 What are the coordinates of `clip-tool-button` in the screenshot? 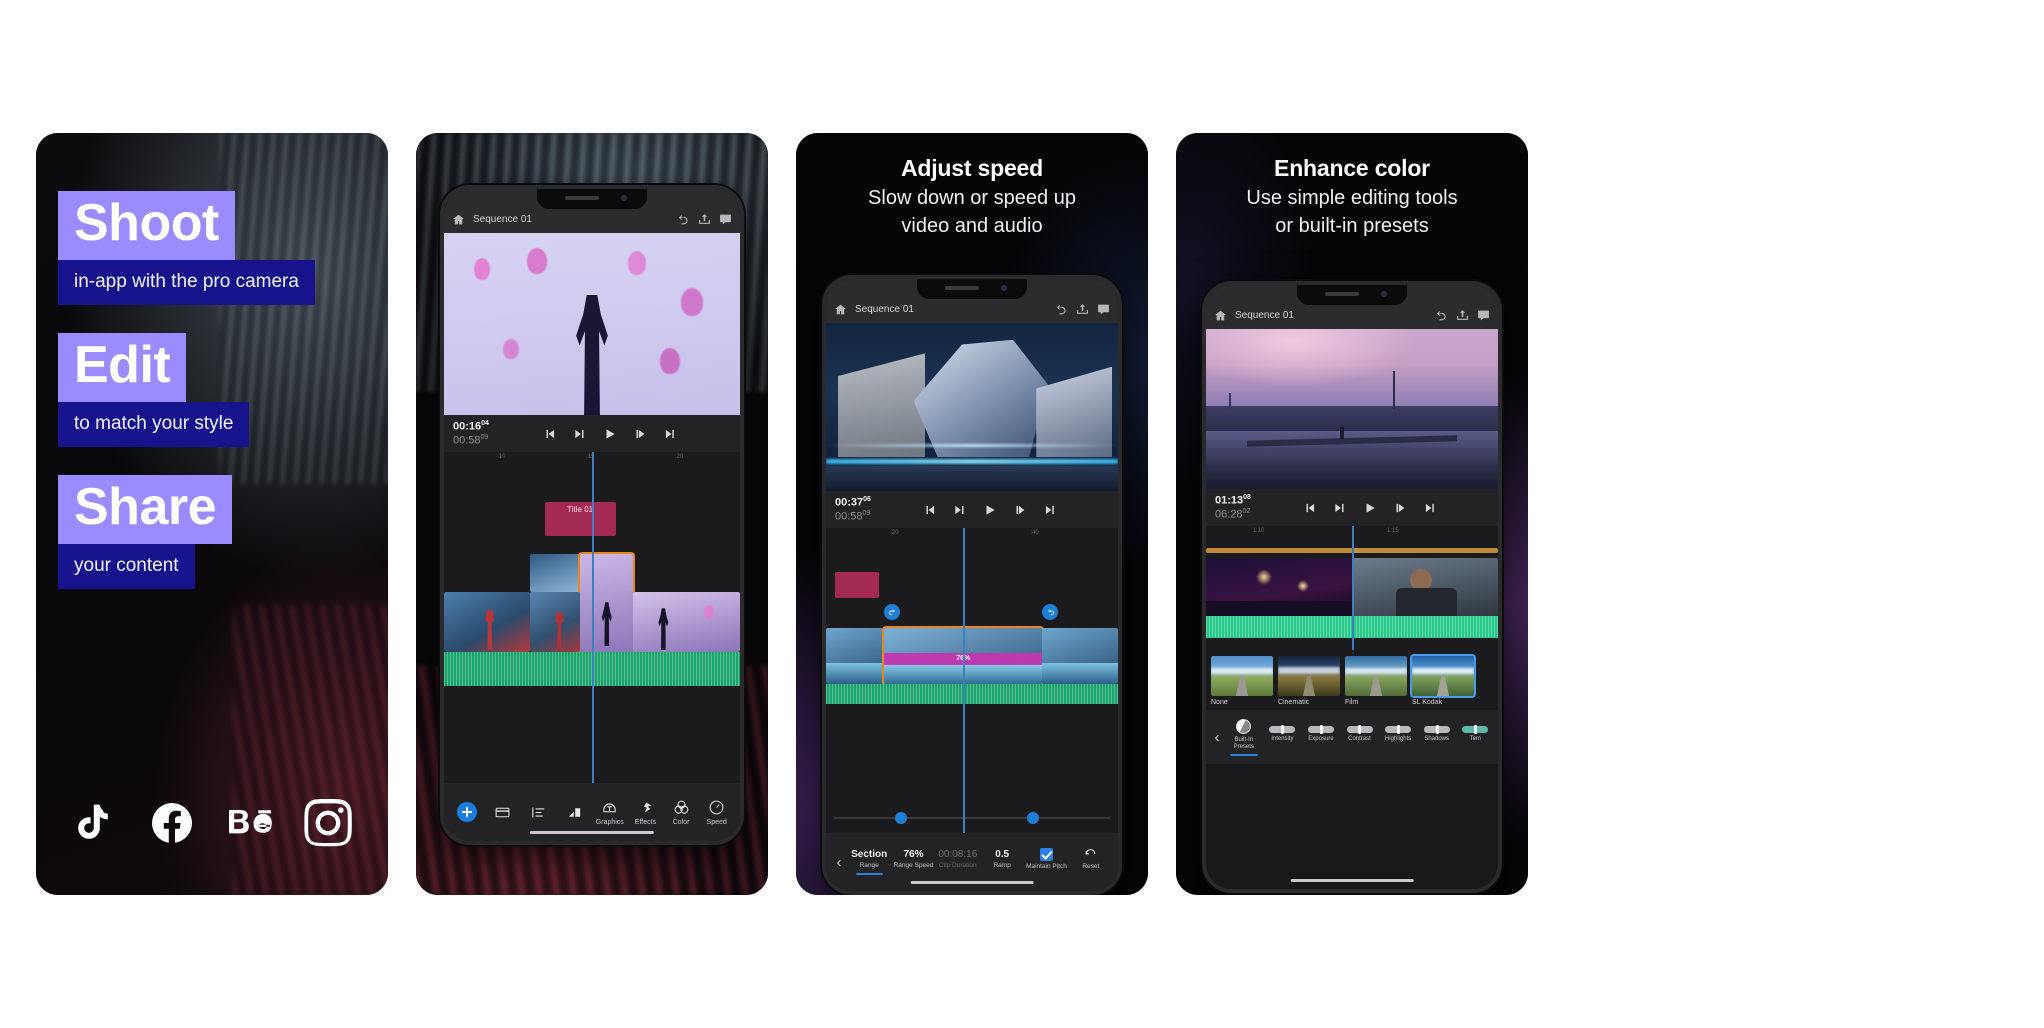 It's located at (503, 812).